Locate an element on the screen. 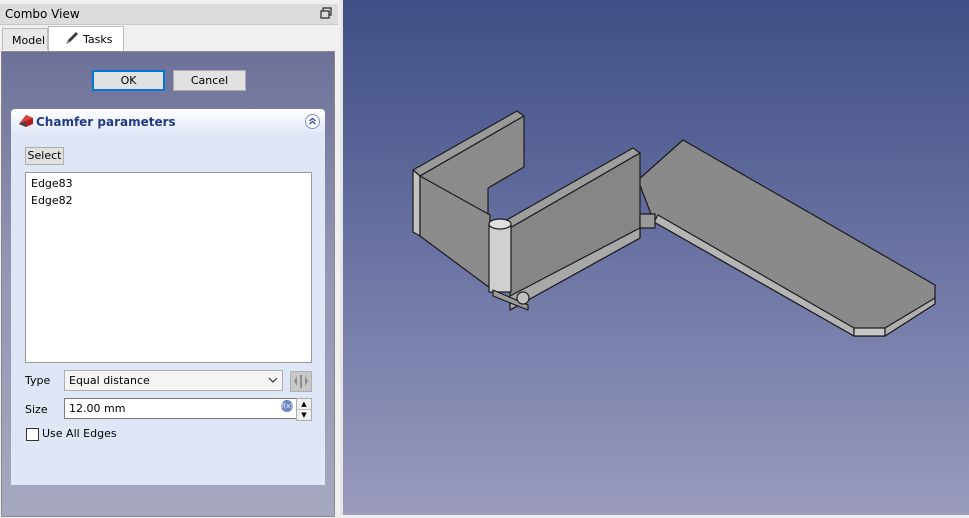 The image size is (969, 518). edge-list: Edge83 Edge82 is located at coordinates (168, 267).